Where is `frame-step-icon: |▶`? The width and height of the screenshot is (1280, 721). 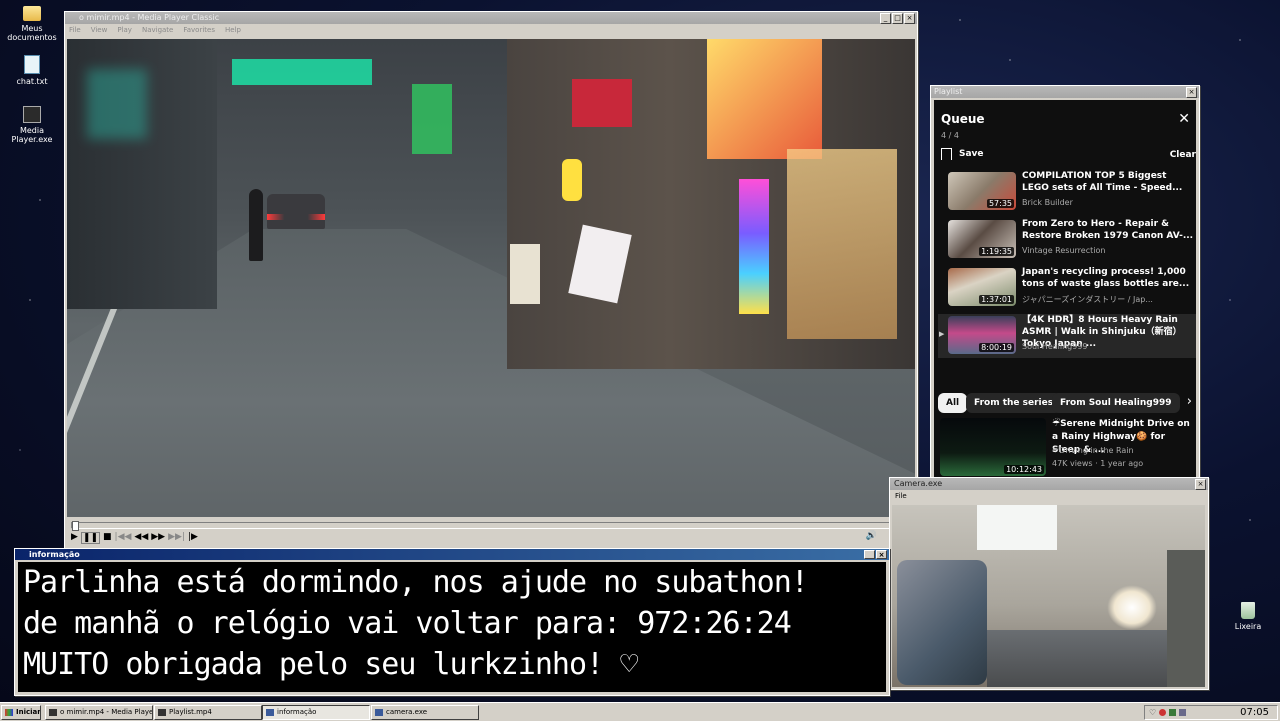
frame-step-icon: |▶ is located at coordinates (193, 538).